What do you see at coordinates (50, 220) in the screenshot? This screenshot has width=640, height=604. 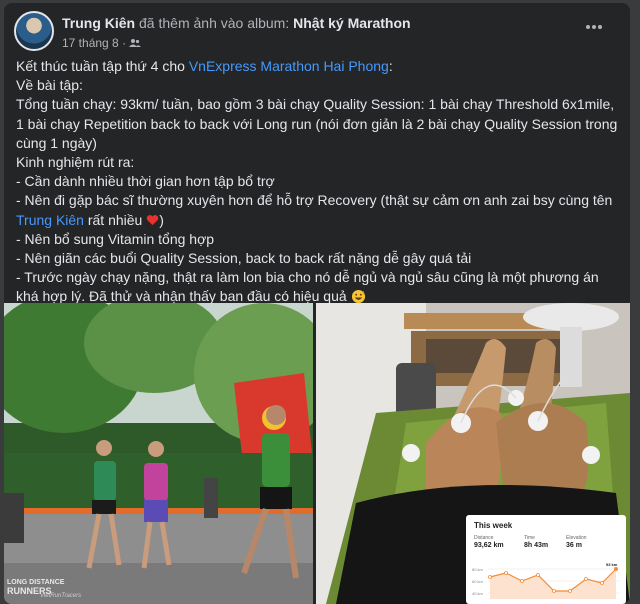 I see `mentioned-user-link: Trung Kiên` at bounding box center [50, 220].